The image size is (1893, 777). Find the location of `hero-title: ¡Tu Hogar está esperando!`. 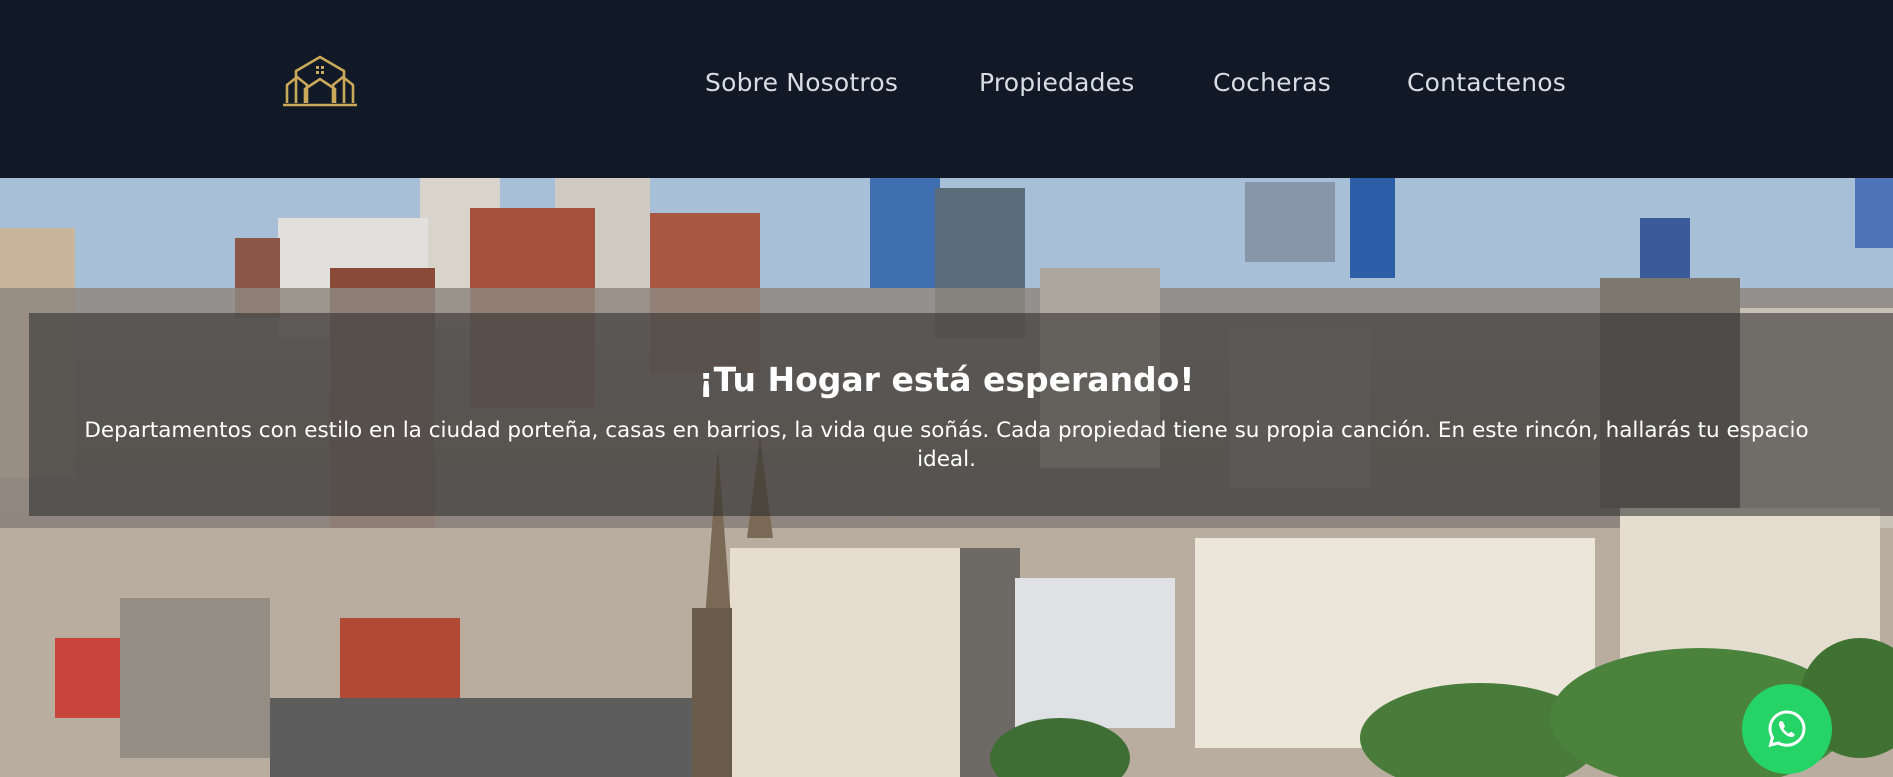

hero-title: ¡Tu Hogar está esperando! is located at coordinates (946, 379).